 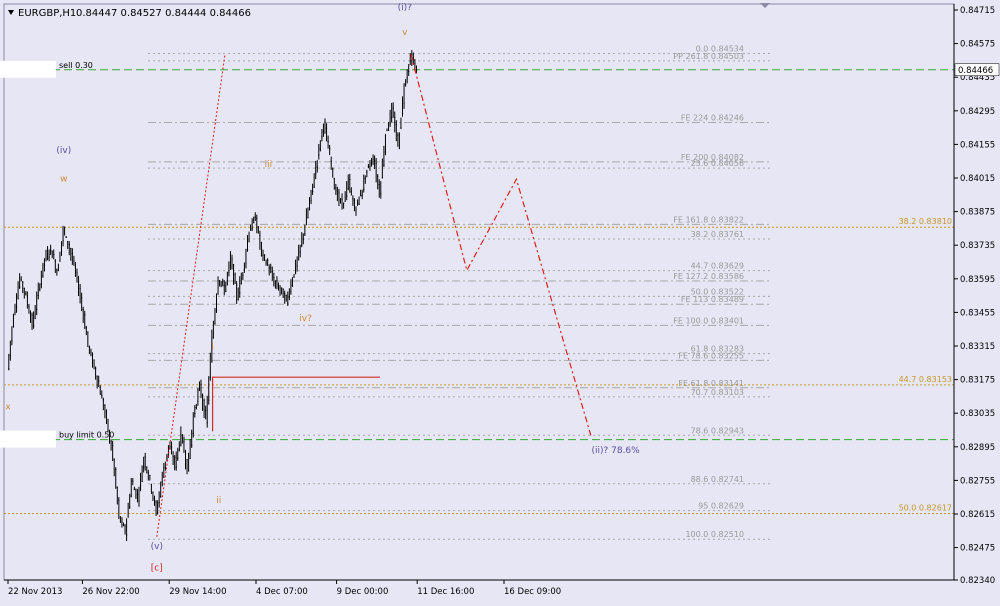 I want to click on fib-label: FE 127.2 0.83586, so click(x=708, y=276).